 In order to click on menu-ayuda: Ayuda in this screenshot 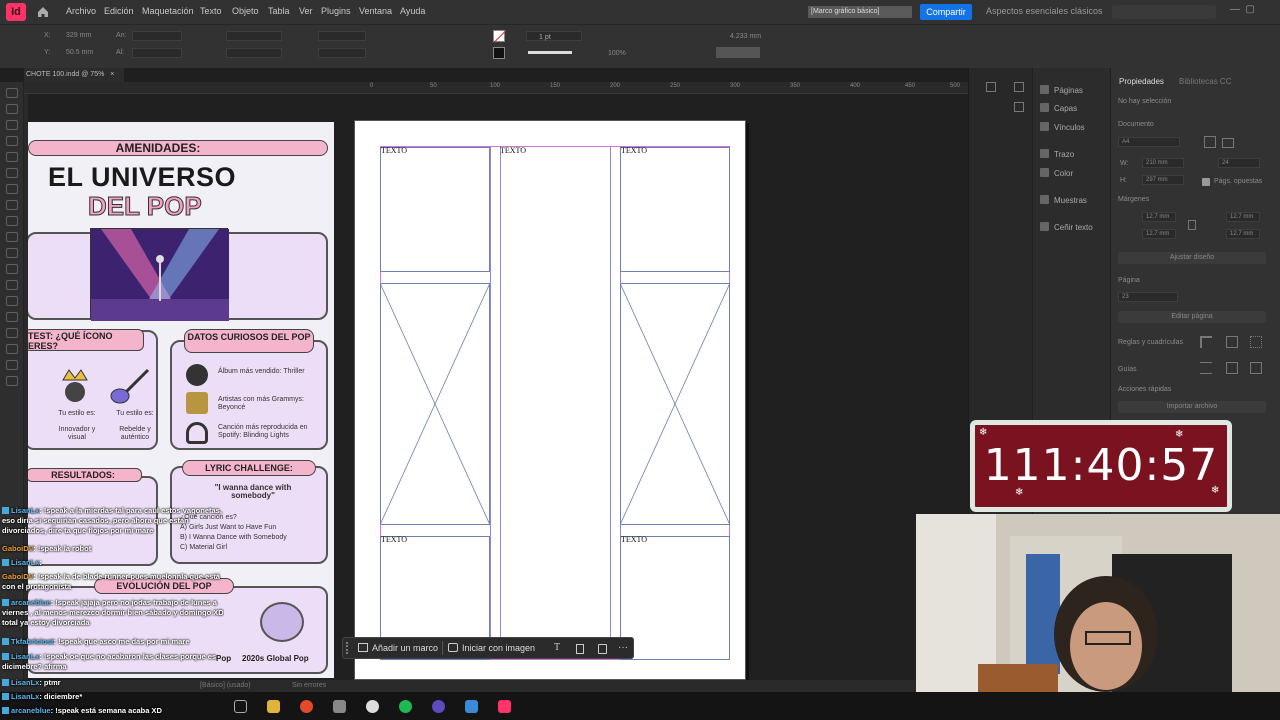, I will do `click(412, 11)`.